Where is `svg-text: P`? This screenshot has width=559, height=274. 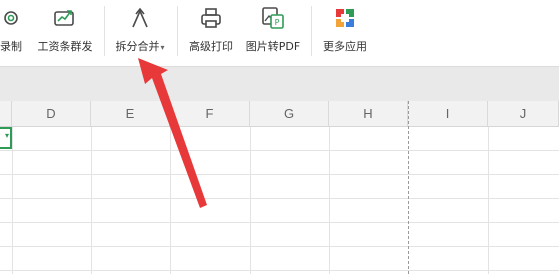 svg-text: P is located at coordinates (277, 22).